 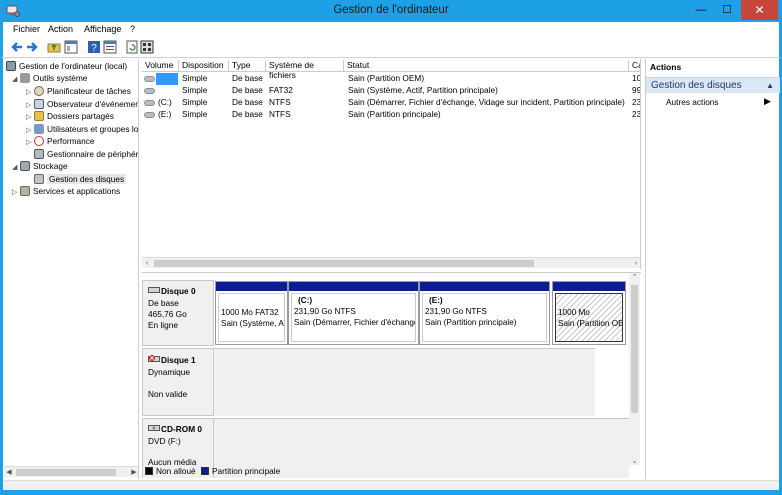 I want to click on volume-row: Simple De base Sain (Partition OEM) 10, so click(x=391, y=79).